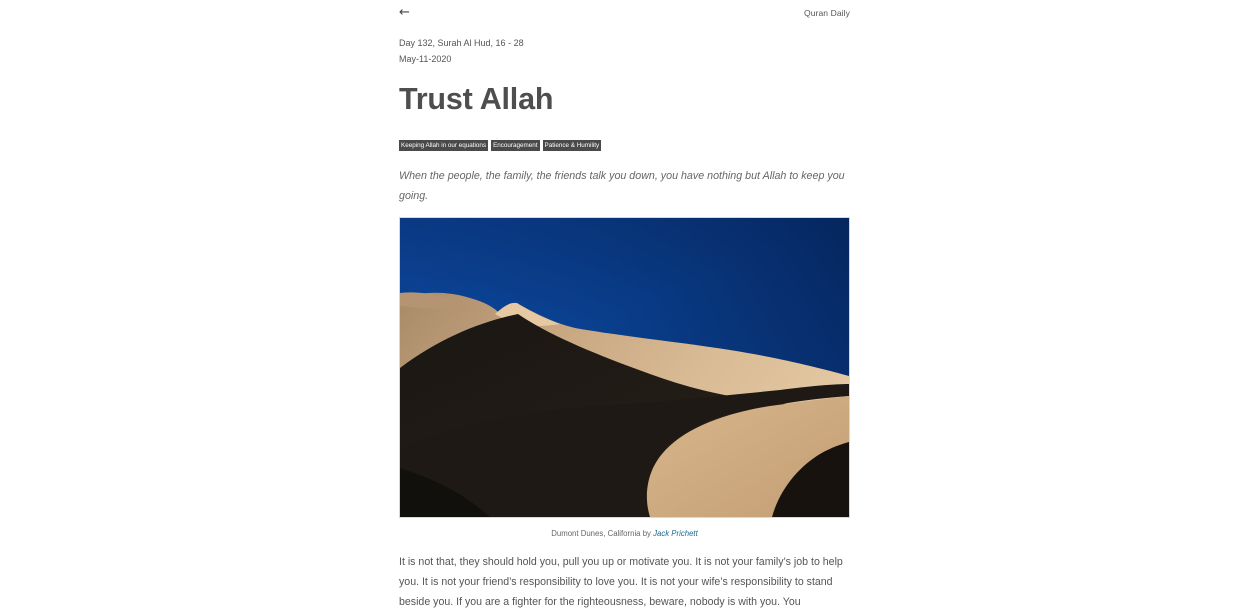  I want to click on back-arrow-icon: ←, so click(404, 13).